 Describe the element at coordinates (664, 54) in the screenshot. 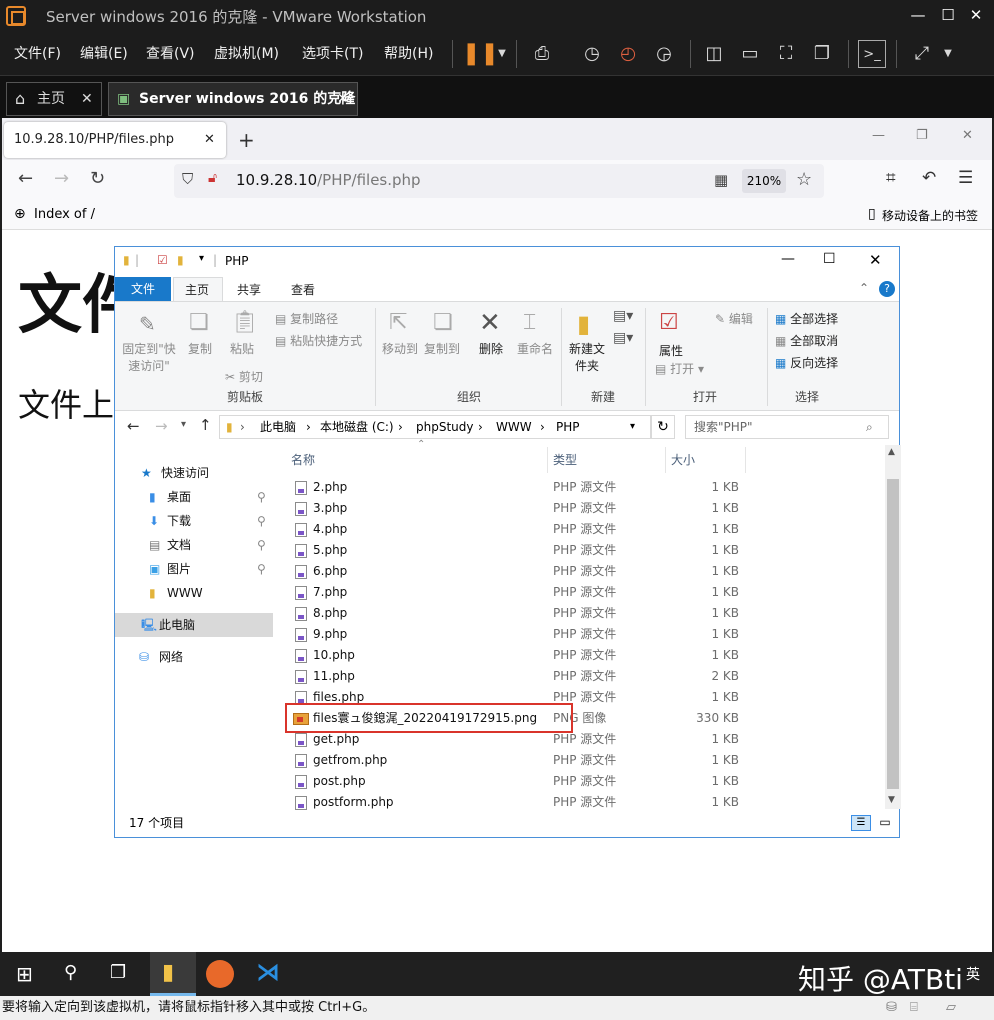

I see `snapshot-manager-icon: ◶` at that location.